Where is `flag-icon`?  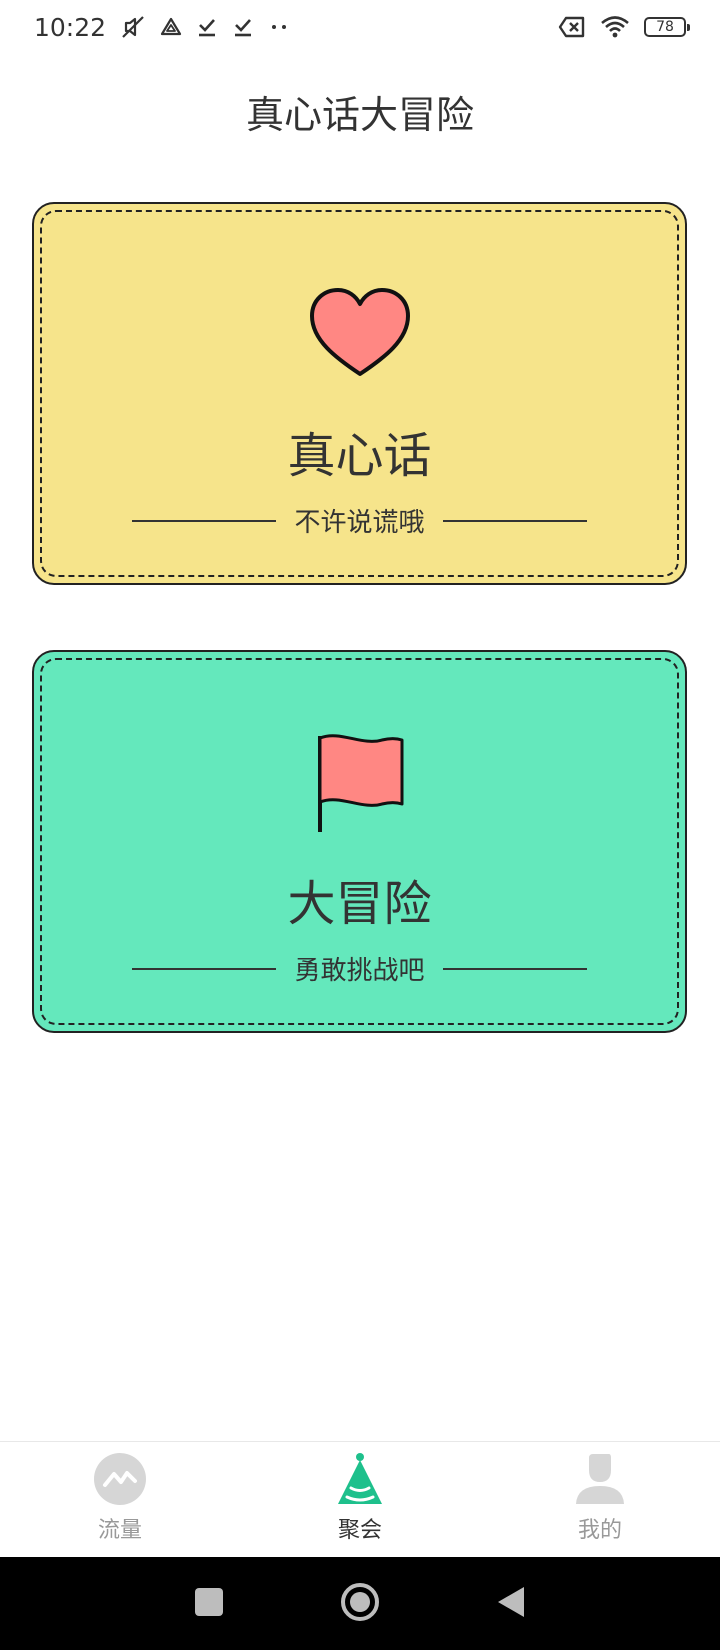 flag-icon is located at coordinates (360, 785).